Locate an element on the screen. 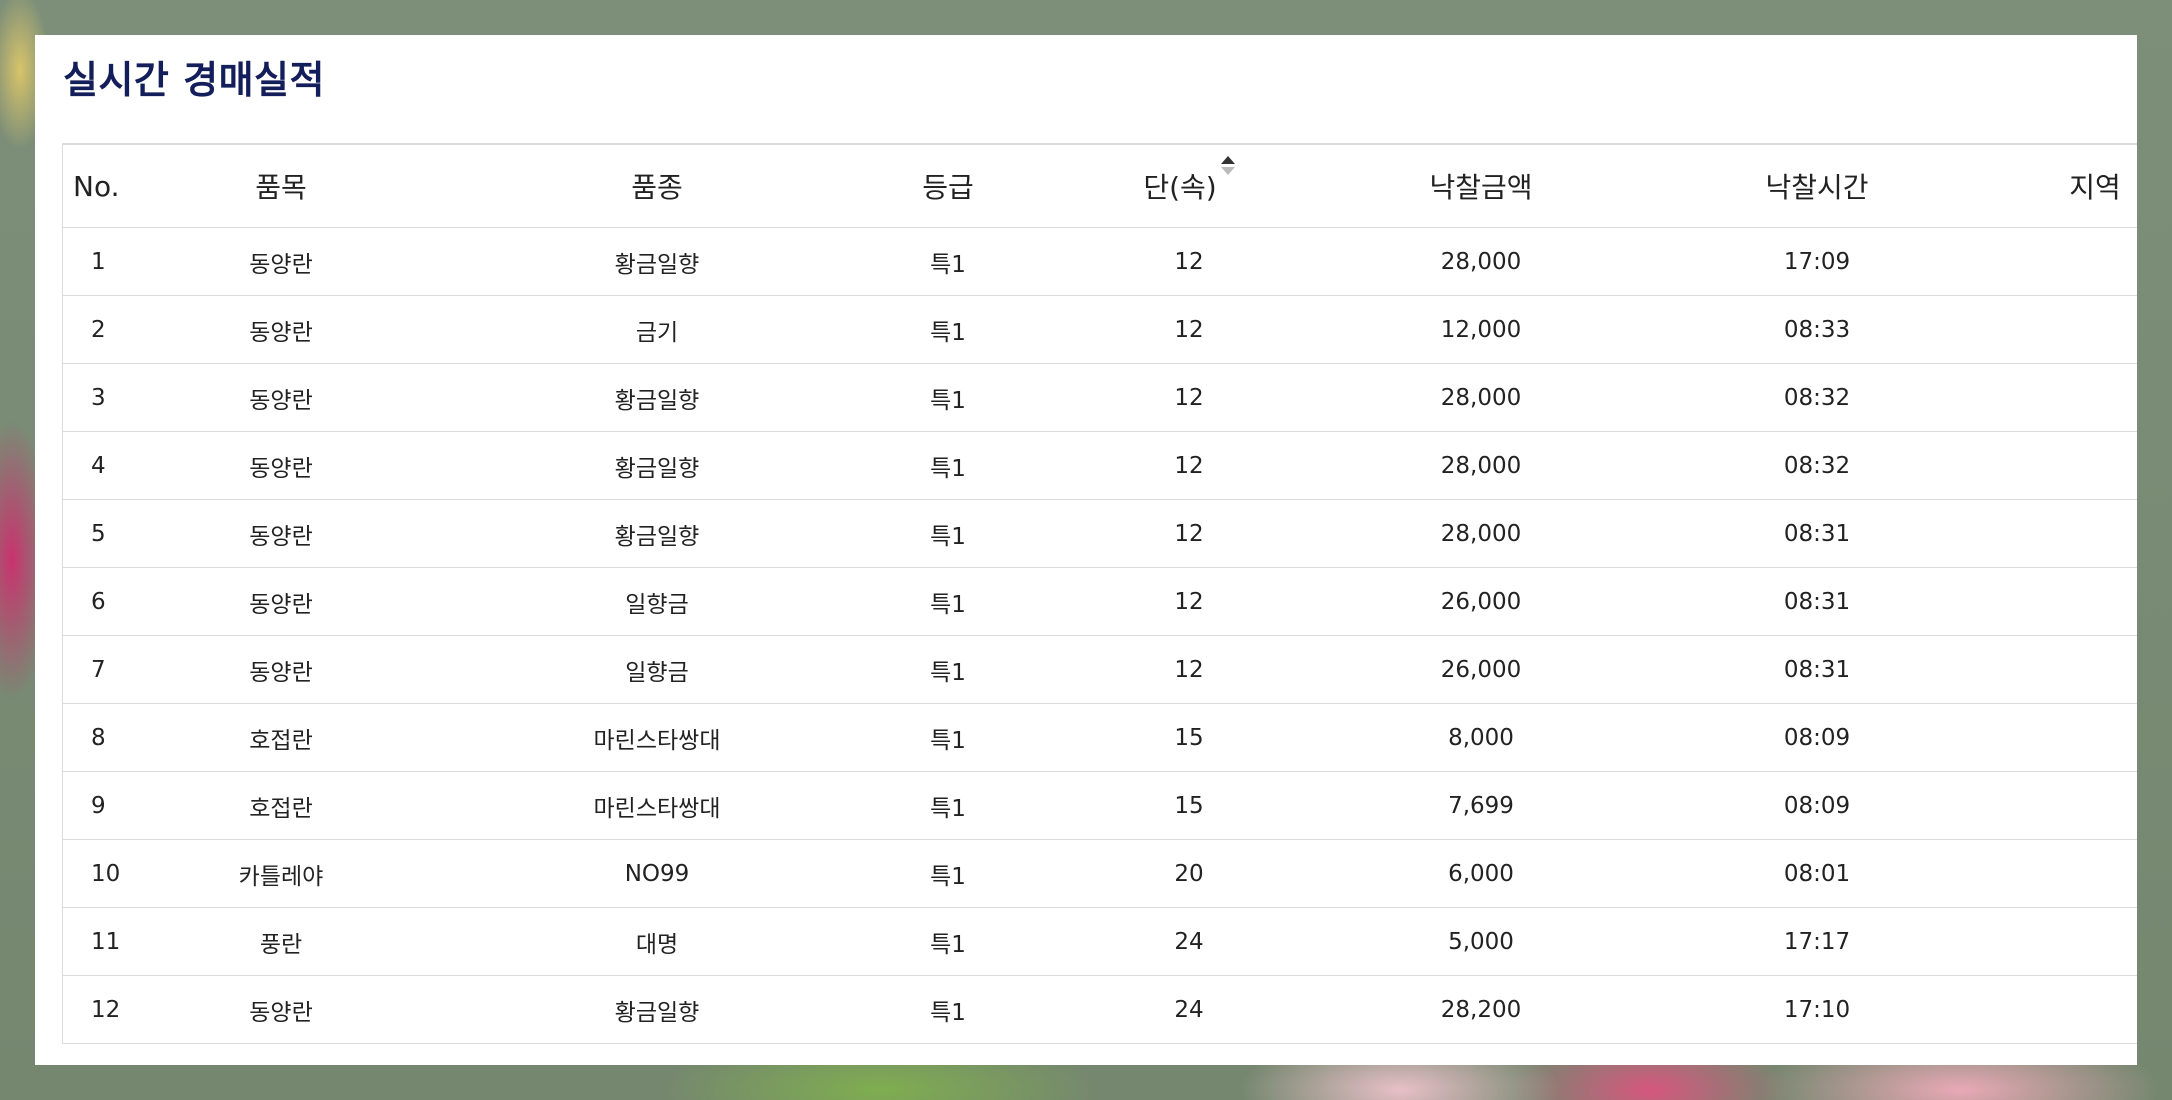  sort-down-arrow-icon is located at coordinates (1227, 171).